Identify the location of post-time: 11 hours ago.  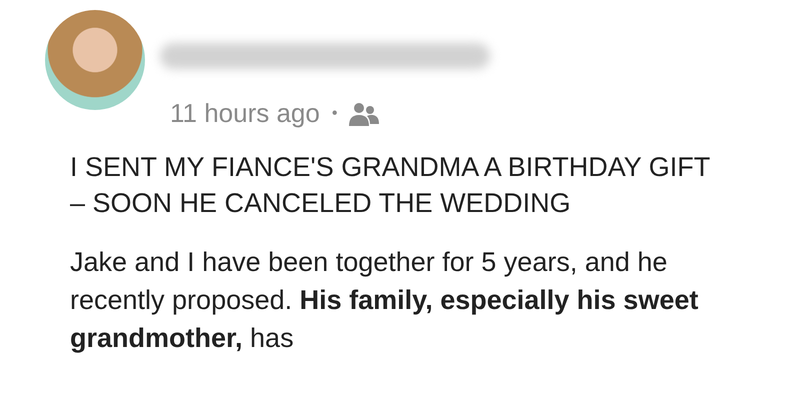
(245, 113).